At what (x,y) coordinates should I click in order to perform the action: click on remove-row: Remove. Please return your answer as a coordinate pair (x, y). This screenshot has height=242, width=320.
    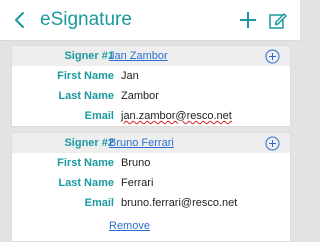
    Looking at the image, I should click on (151, 226).